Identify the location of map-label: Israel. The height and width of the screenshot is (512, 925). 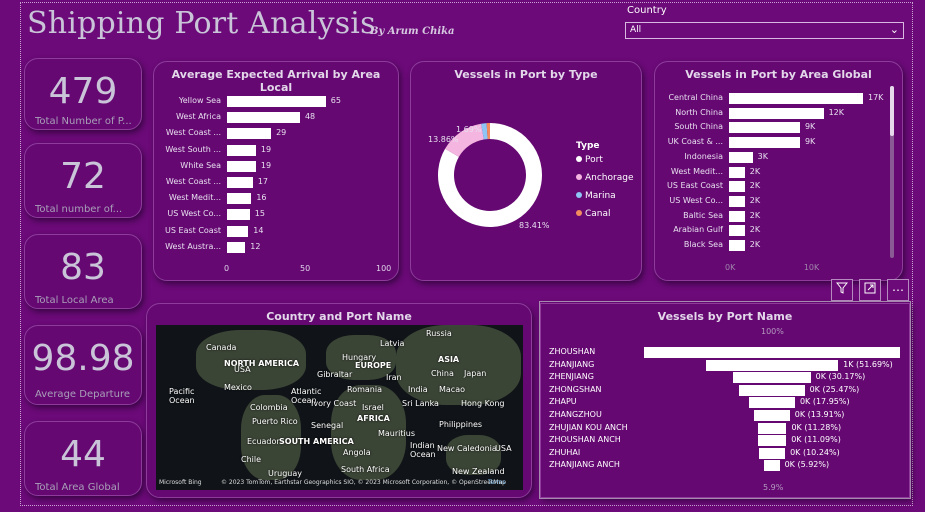
(373, 407).